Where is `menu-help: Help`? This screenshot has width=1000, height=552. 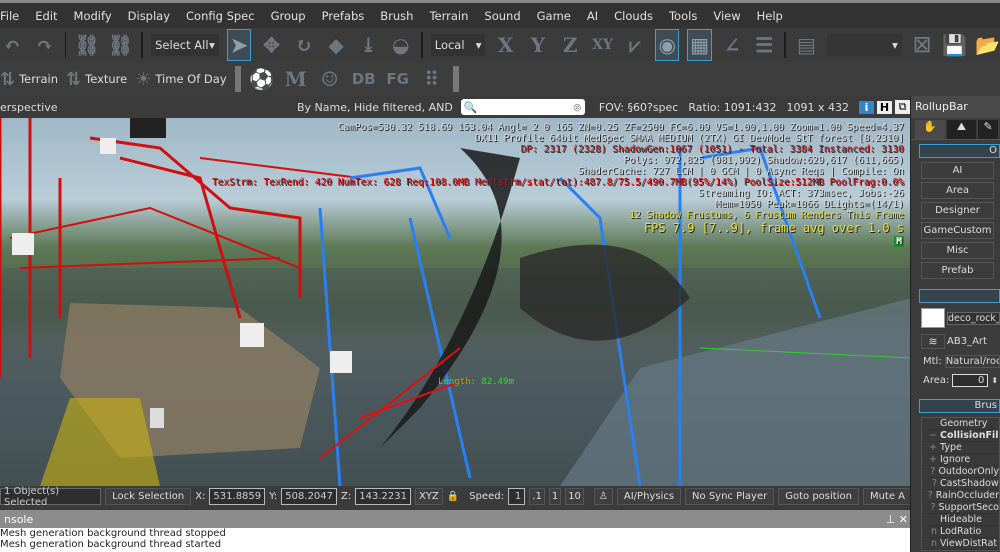 menu-help: Help is located at coordinates (770, 16).